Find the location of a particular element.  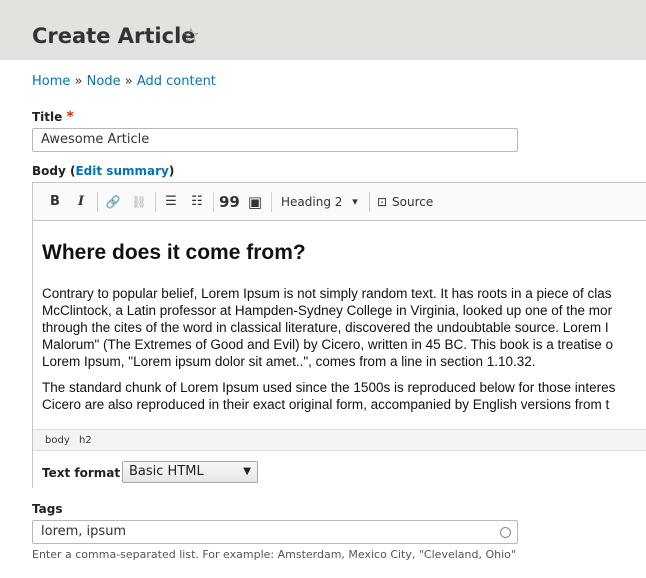

tags-value: lorem, ipsum is located at coordinates (84, 531).